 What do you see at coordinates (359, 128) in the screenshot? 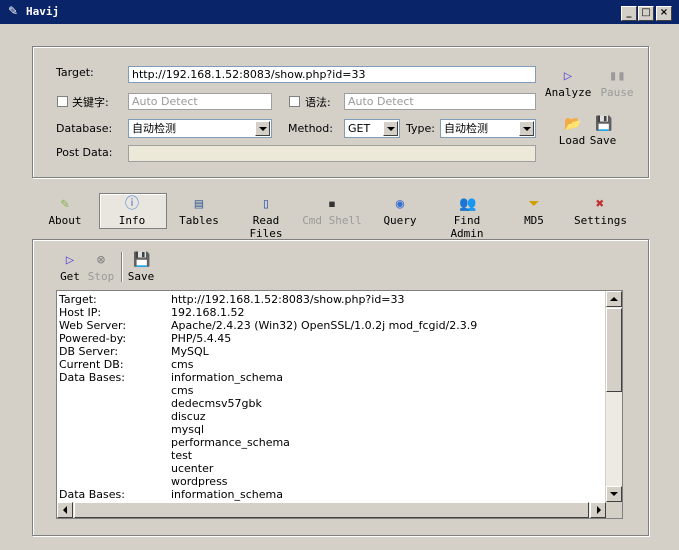
I see `method-select-value: GET` at bounding box center [359, 128].